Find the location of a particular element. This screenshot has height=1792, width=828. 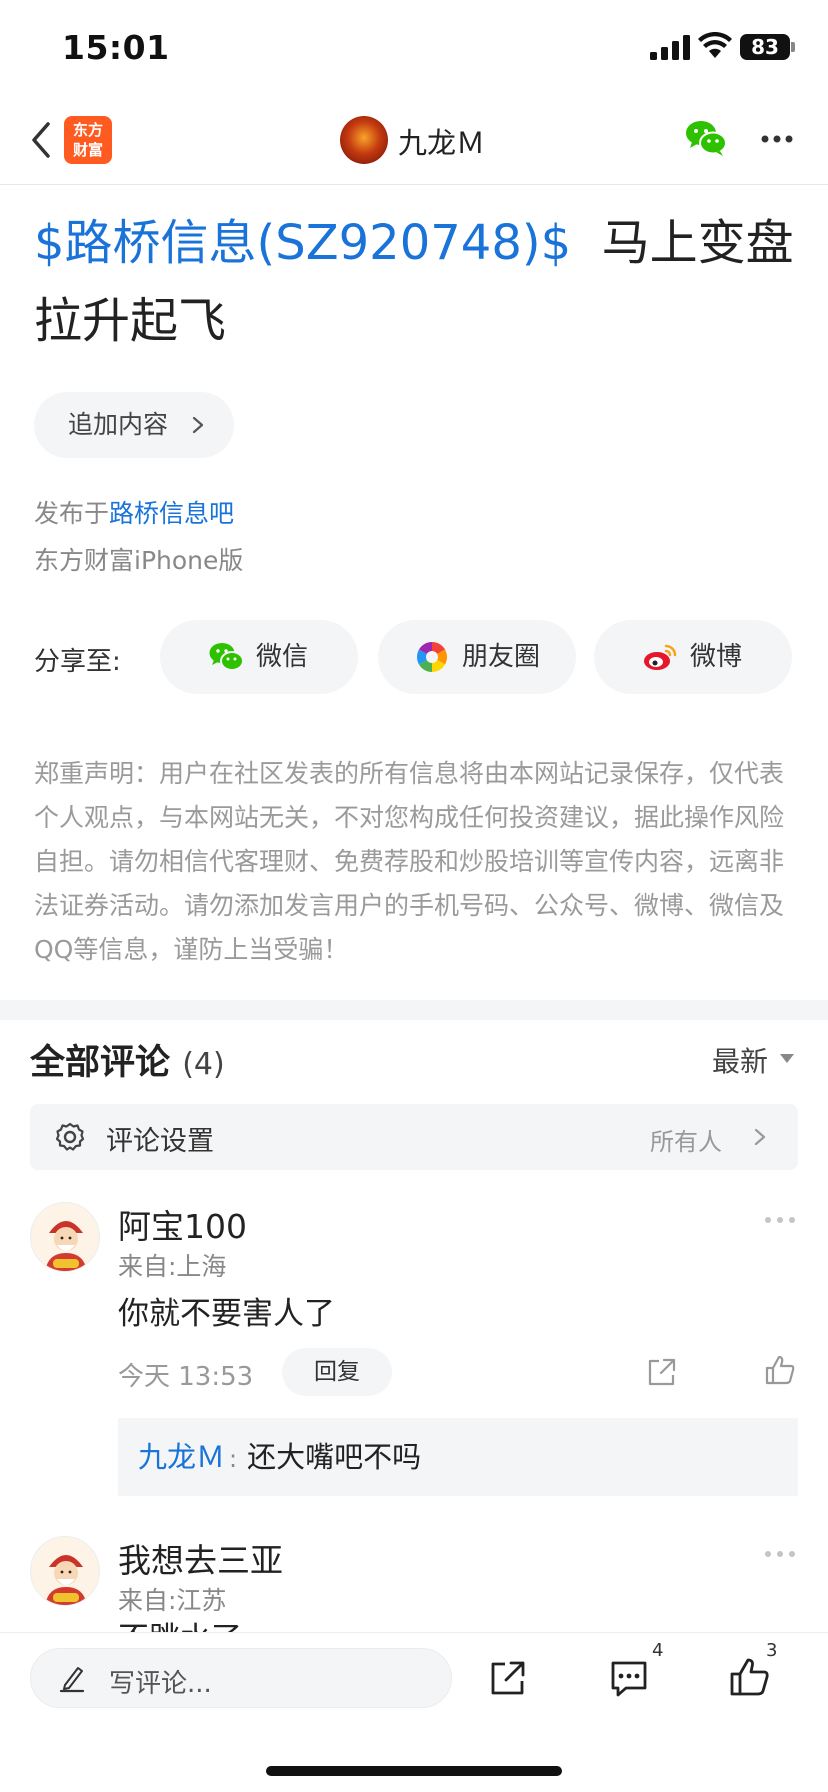

weibo-icon is located at coordinates (660, 657).